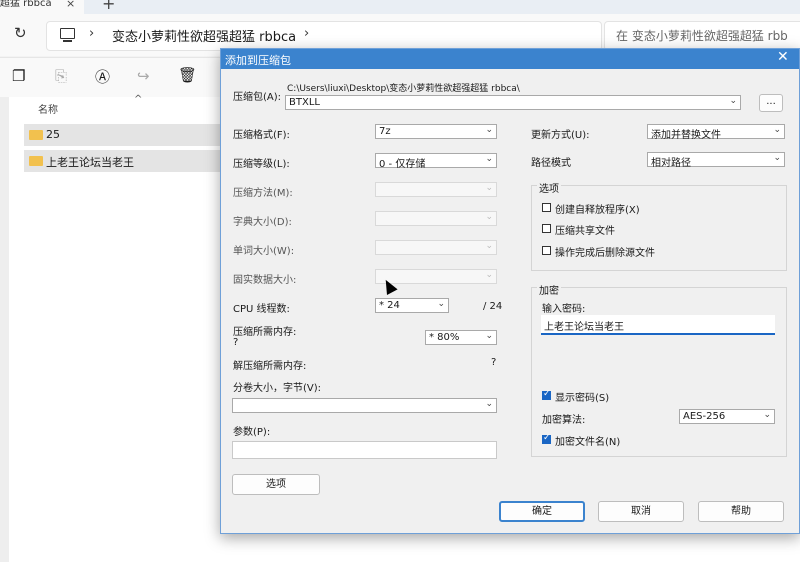 The width and height of the screenshot is (800, 562). What do you see at coordinates (436, 131) in the screenshot?
I see `format-select: 7z ⌄` at bounding box center [436, 131].